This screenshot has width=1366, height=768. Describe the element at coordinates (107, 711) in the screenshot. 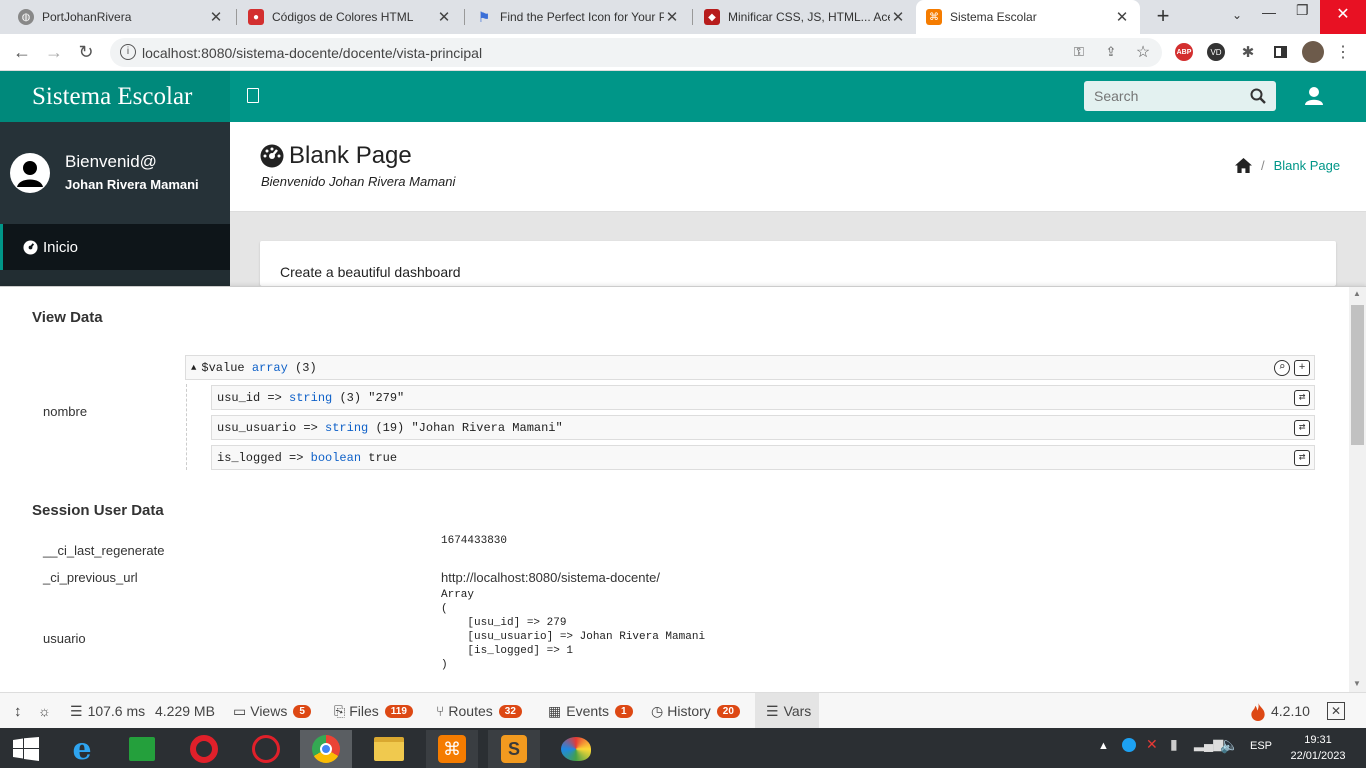

I see `timeline-item: ☰ 107.6 ms` at that location.